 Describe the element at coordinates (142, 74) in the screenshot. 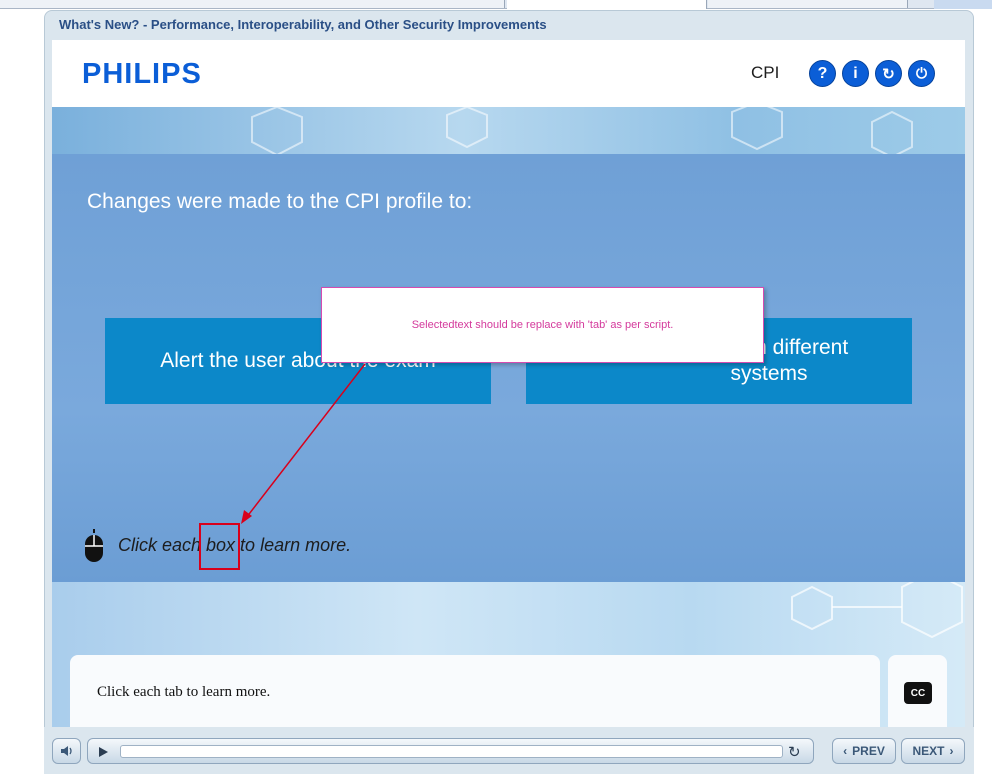

I see `philips-logo: PHILIPS` at that location.